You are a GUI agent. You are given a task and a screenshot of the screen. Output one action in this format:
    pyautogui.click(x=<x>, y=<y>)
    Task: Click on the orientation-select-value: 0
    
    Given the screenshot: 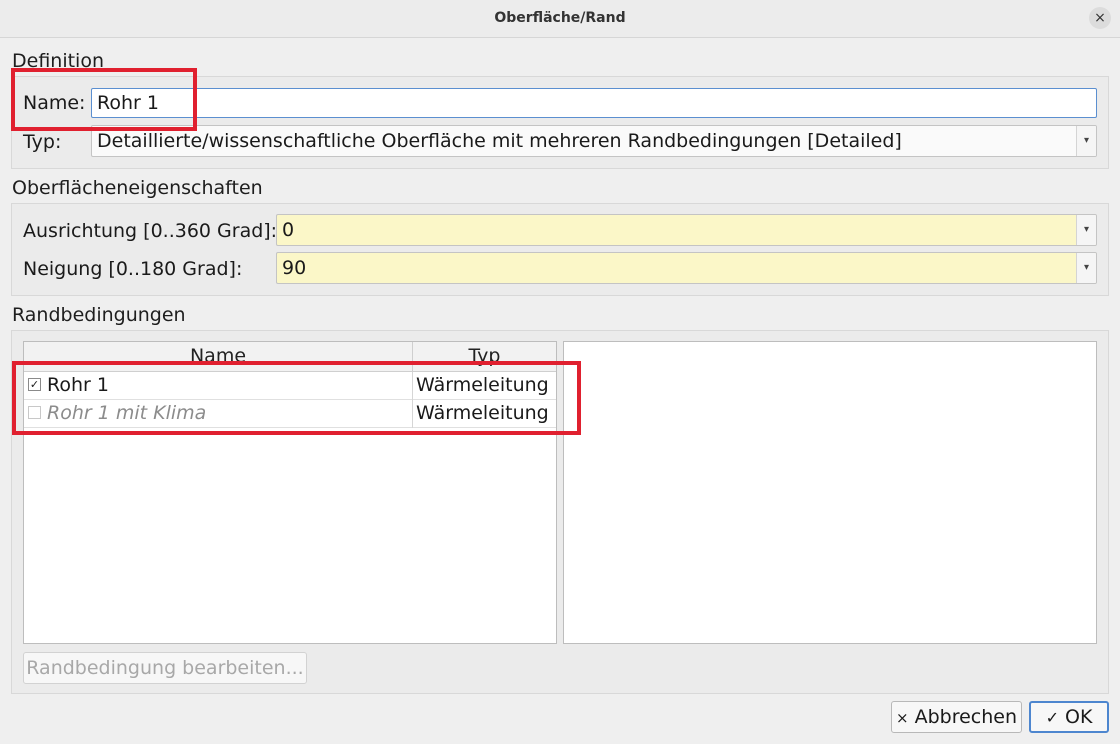 What is the action you would take?
    pyautogui.click(x=288, y=230)
    